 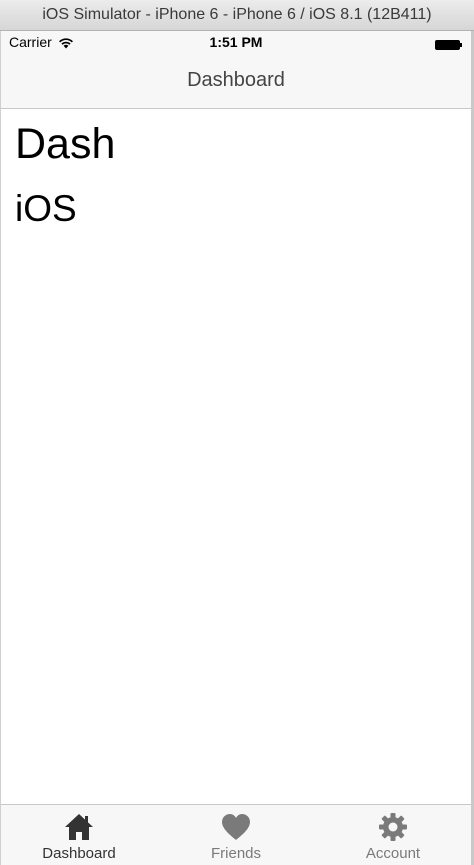 I want to click on tab-dashboard-label: Dashboard, so click(x=79, y=853).